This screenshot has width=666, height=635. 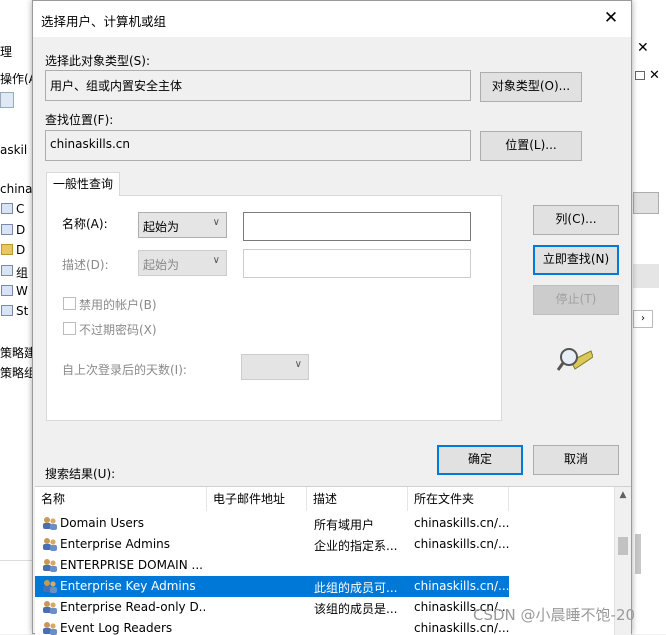 What do you see at coordinates (69, 303) in the screenshot?
I see `disabled-accounts-checkbox` at bounding box center [69, 303].